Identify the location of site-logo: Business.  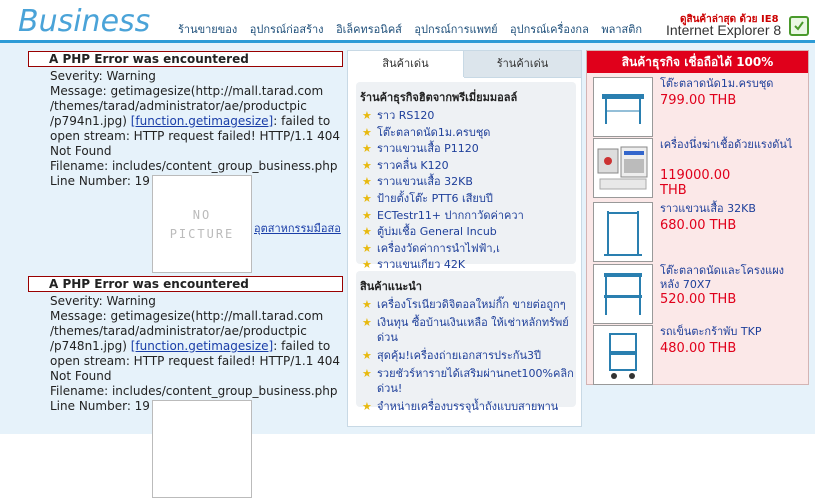
(84, 21).